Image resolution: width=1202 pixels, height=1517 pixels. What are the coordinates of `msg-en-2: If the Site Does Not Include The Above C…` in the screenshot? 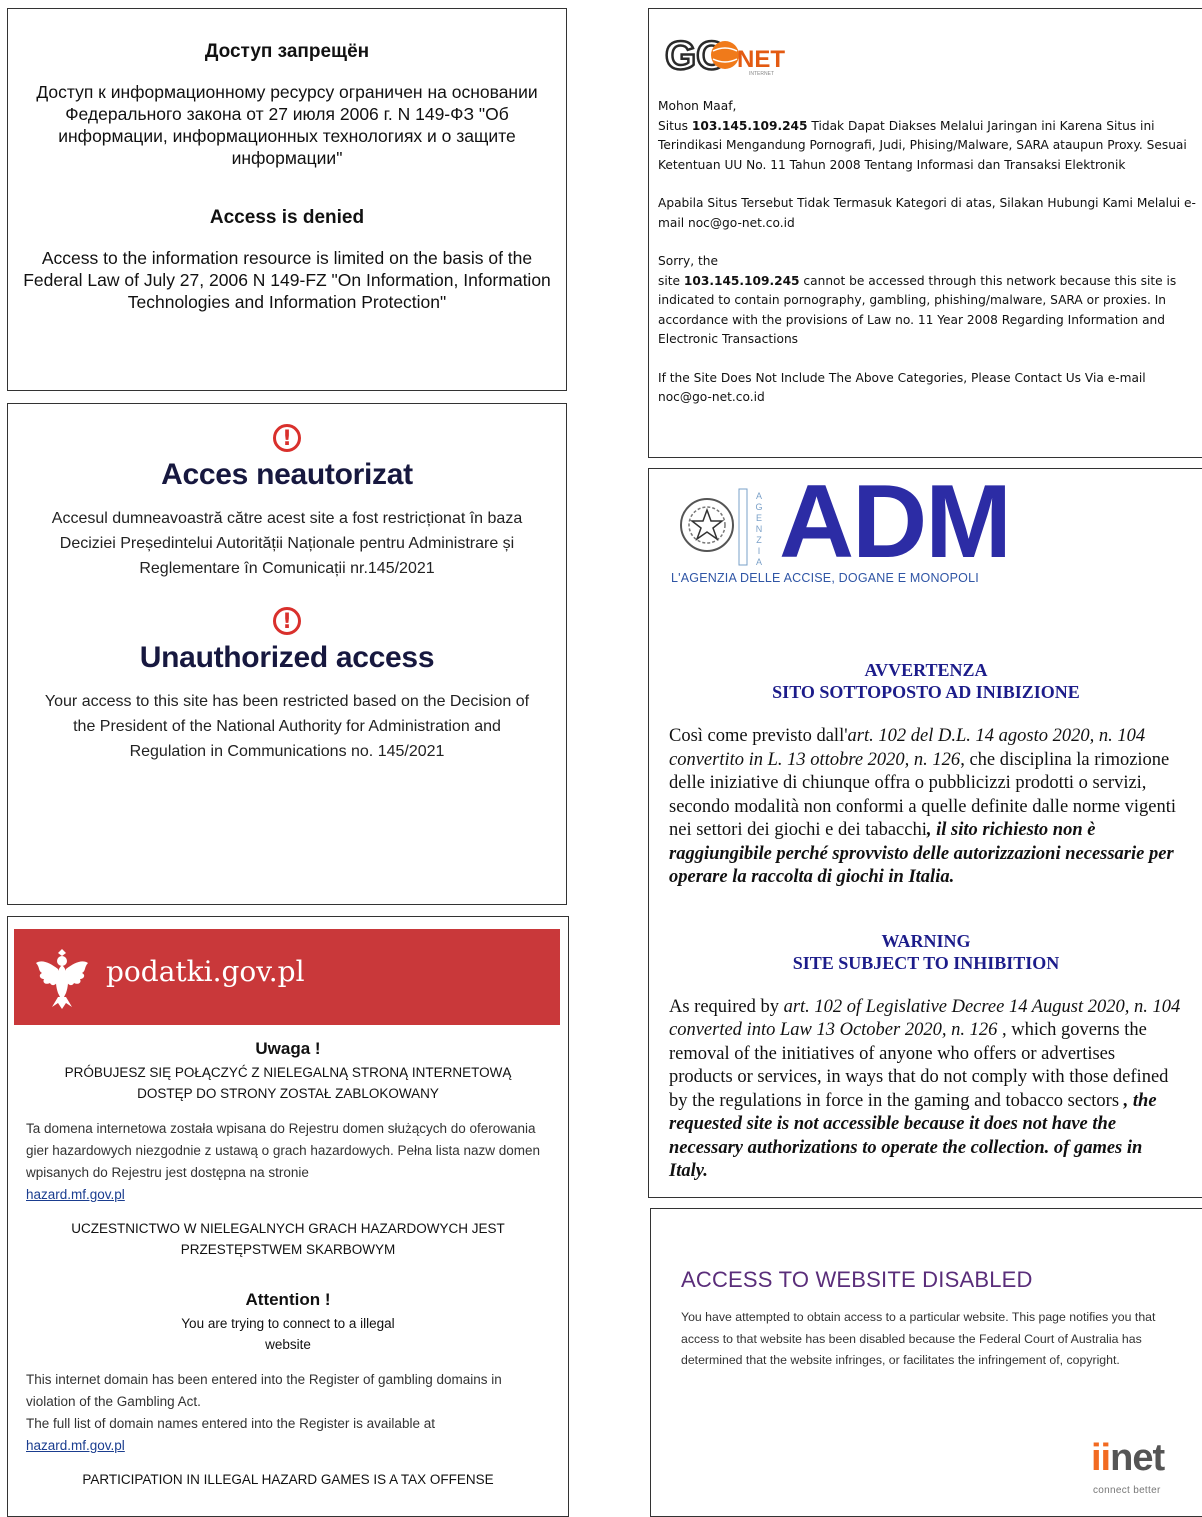 It's located at (902, 387).